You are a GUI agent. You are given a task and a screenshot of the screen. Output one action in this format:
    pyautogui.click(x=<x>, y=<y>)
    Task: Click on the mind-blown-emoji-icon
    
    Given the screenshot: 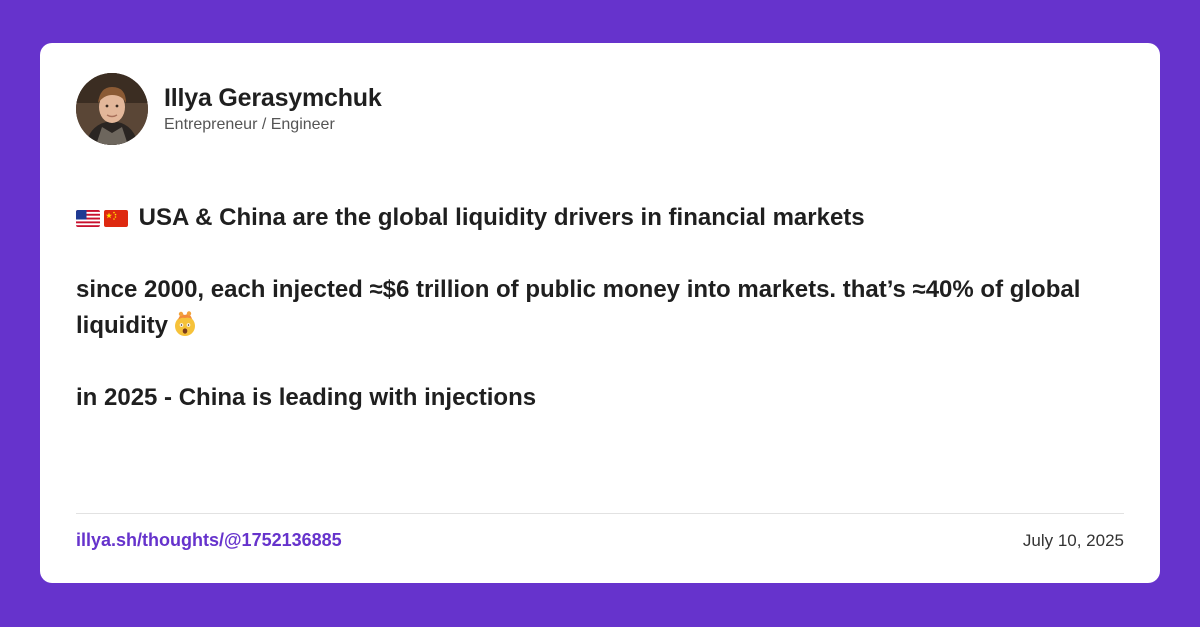 What is the action you would take?
    pyautogui.click(x=185, y=324)
    